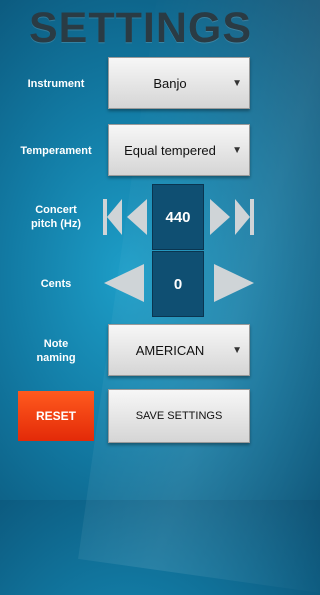  I want to click on instrument-value: Banjo, so click(170, 83).